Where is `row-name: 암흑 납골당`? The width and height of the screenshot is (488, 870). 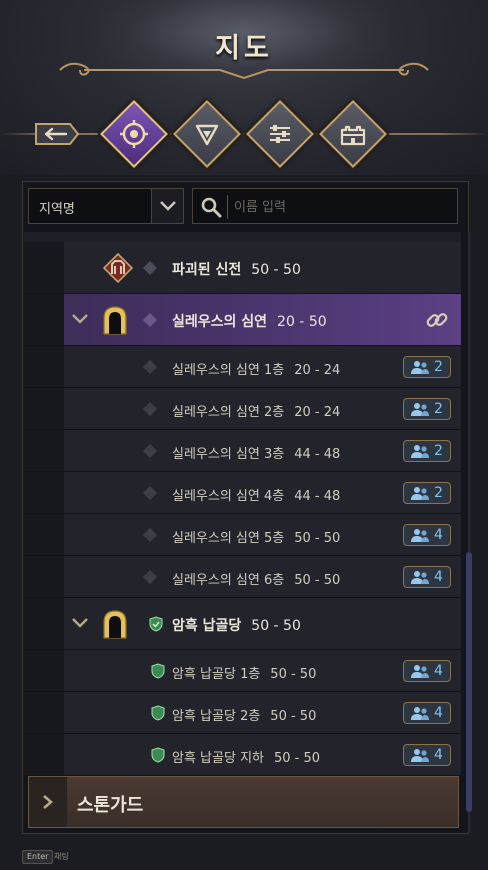
row-name: 암흑 납골당 is located at coordinates (207, 626).